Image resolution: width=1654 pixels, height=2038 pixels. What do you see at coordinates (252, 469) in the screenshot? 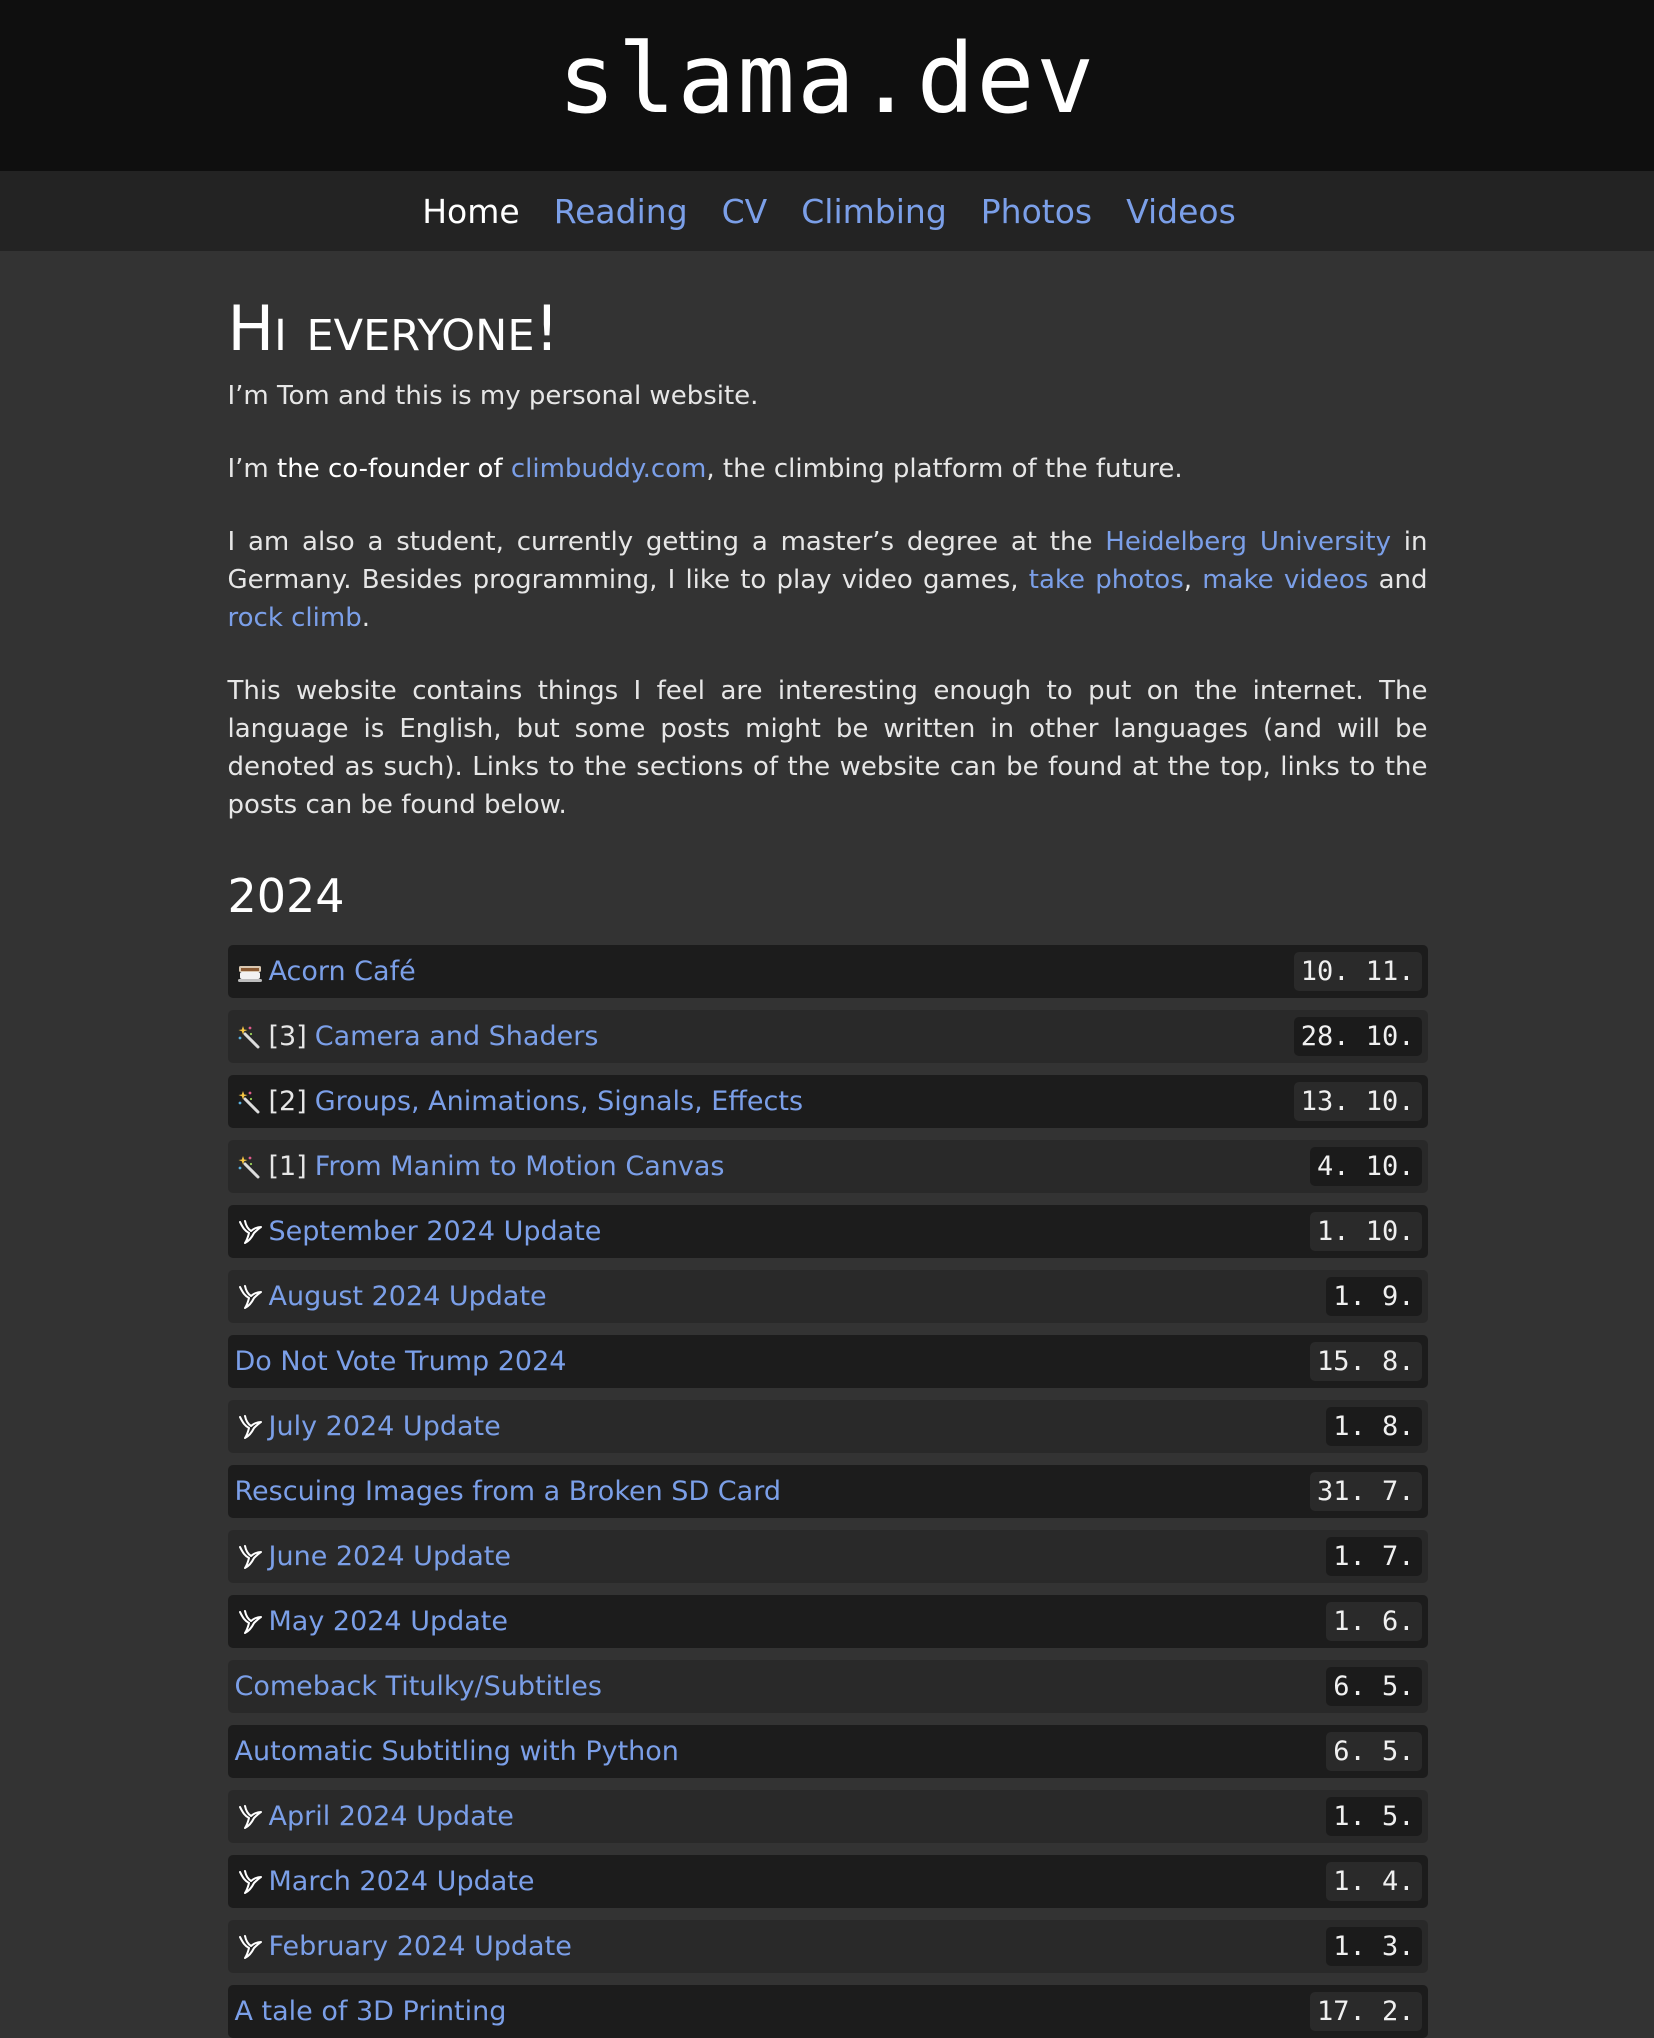
I see `intro-text: I’m` at bounding box center [252, 469].